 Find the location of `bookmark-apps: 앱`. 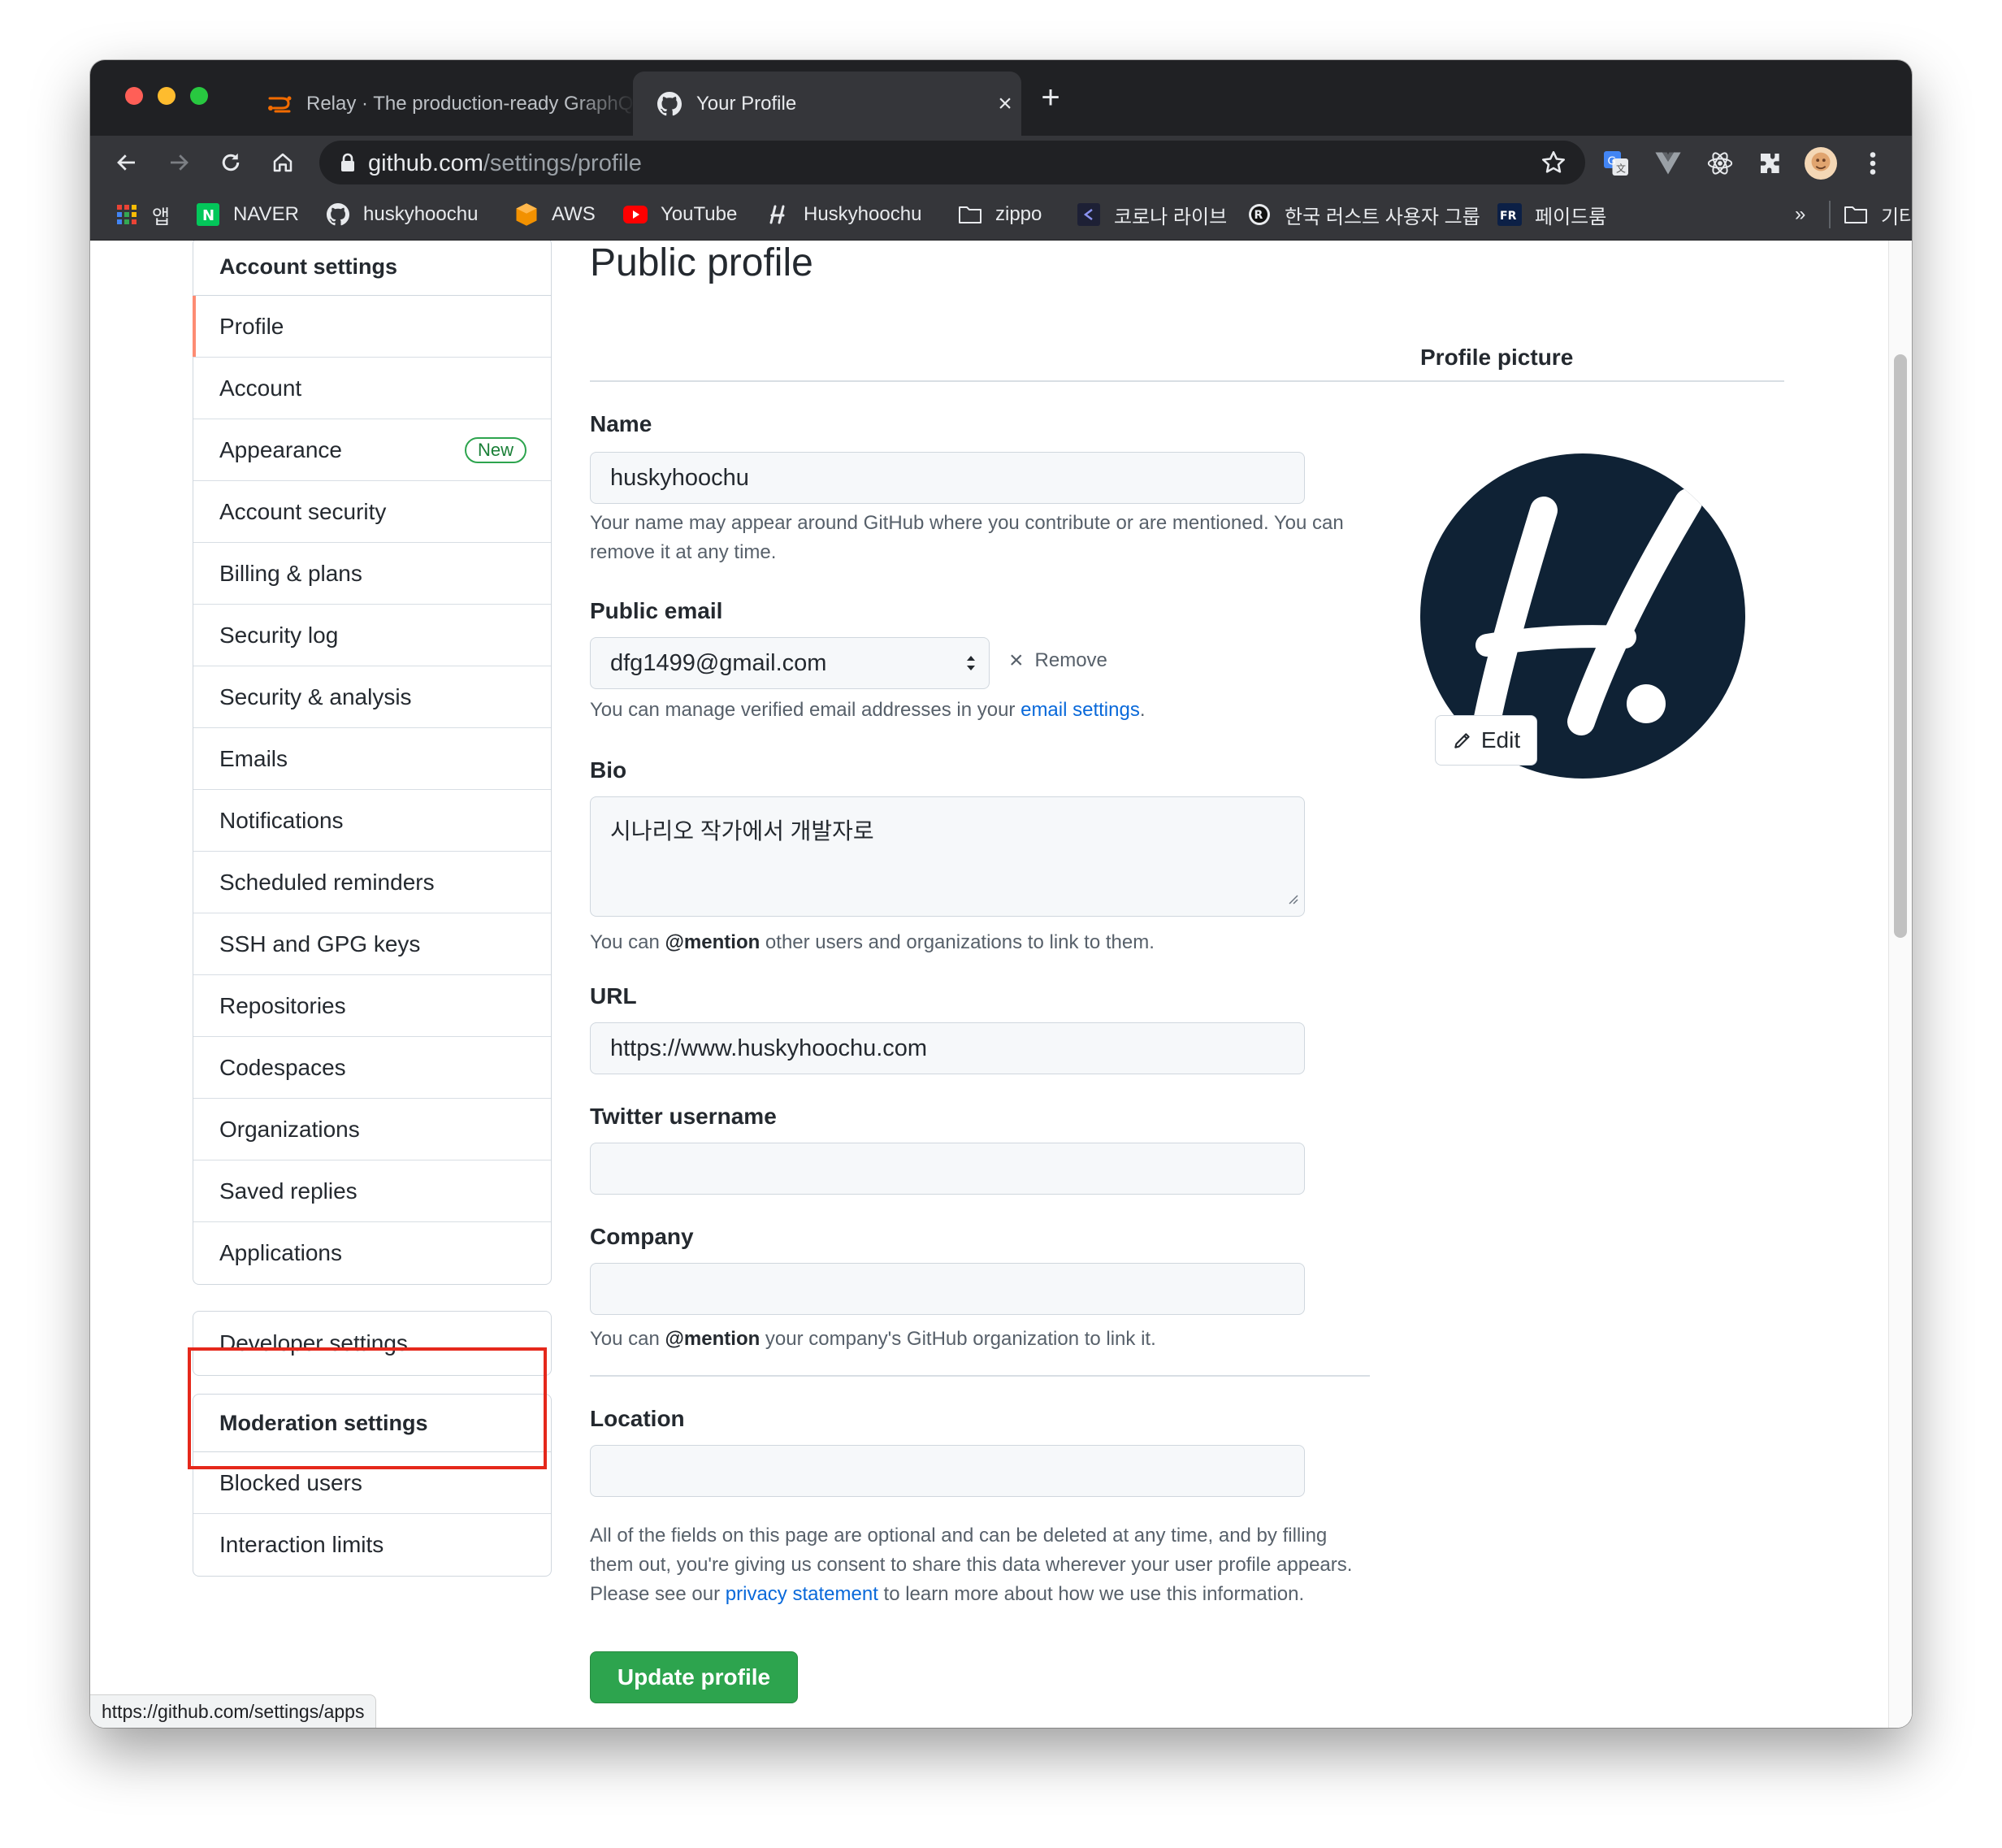

bookmark-apps: 앱 is located at coordinates (142, 214).